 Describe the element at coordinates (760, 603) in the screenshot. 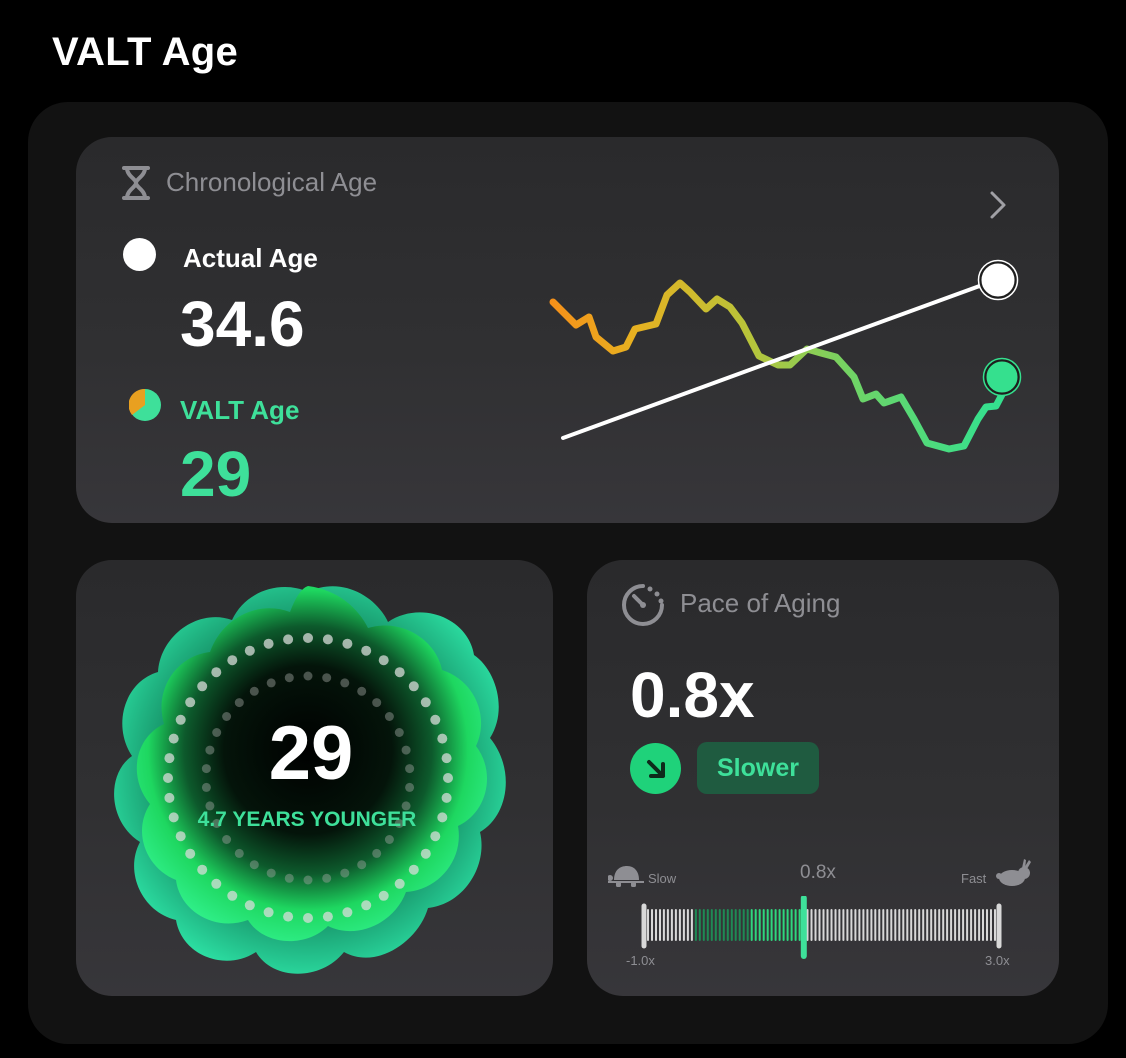

I see `pace-of-aging-title: Pace of Aging` at that location.